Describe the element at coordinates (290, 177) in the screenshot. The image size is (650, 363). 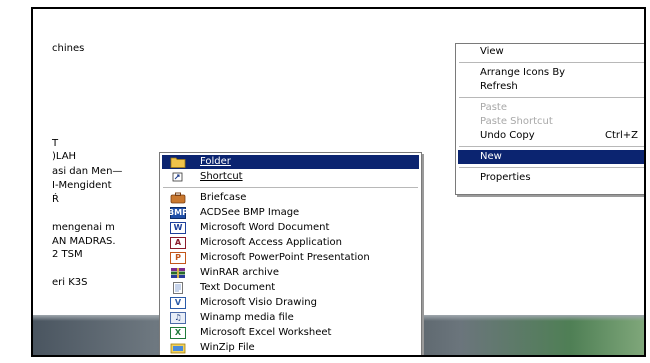
I see `new-shortcut-item: Shortcut` at that location.